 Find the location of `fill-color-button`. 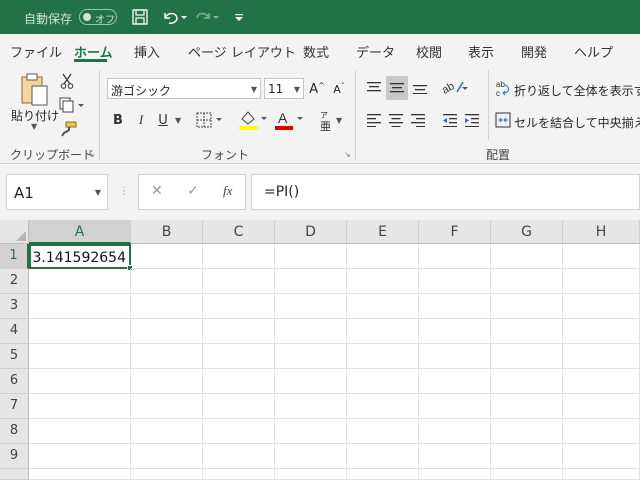

fill-color-button is located at coordinates (253, 120).